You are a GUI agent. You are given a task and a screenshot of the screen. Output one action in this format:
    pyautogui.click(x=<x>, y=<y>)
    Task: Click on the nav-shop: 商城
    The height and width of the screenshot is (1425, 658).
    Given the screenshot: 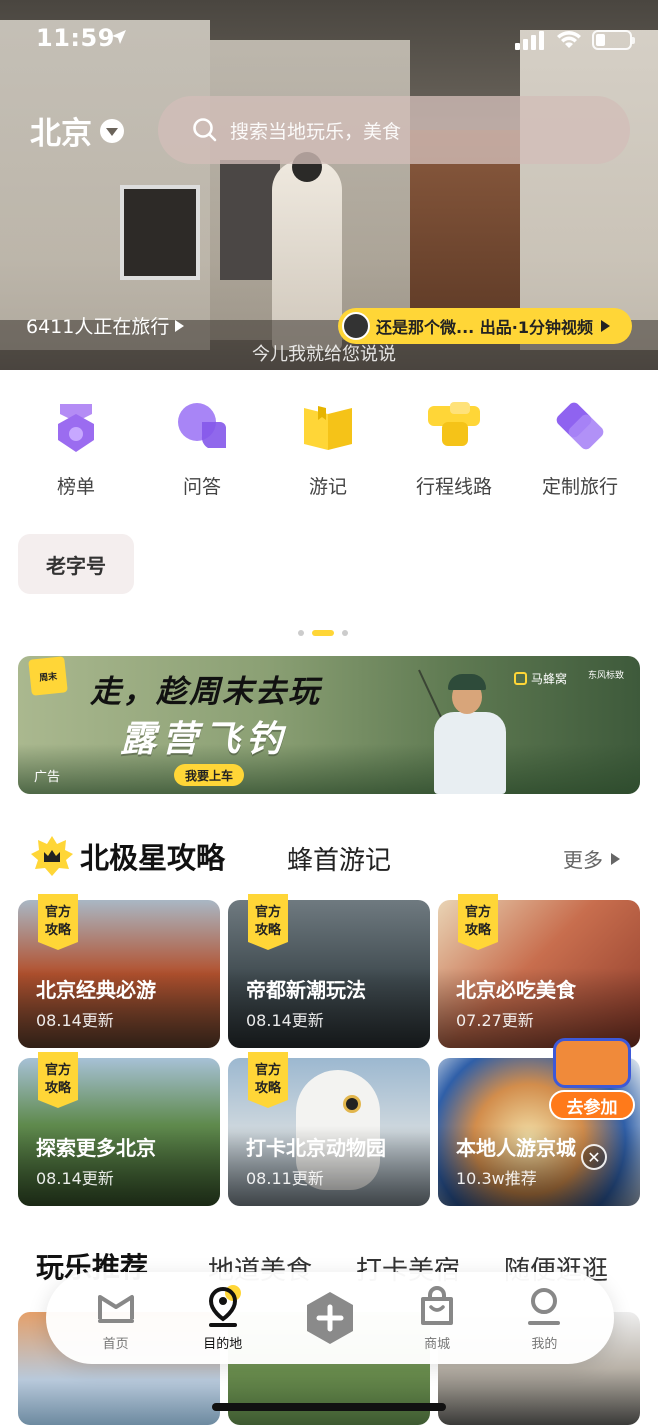 What is the action you would take?
    pyautogui.click(x=437, y=1318)
    